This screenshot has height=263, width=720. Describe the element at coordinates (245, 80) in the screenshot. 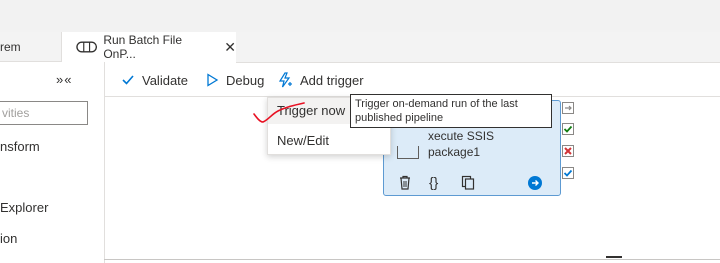

I see `debug-label: Debug` at that location.